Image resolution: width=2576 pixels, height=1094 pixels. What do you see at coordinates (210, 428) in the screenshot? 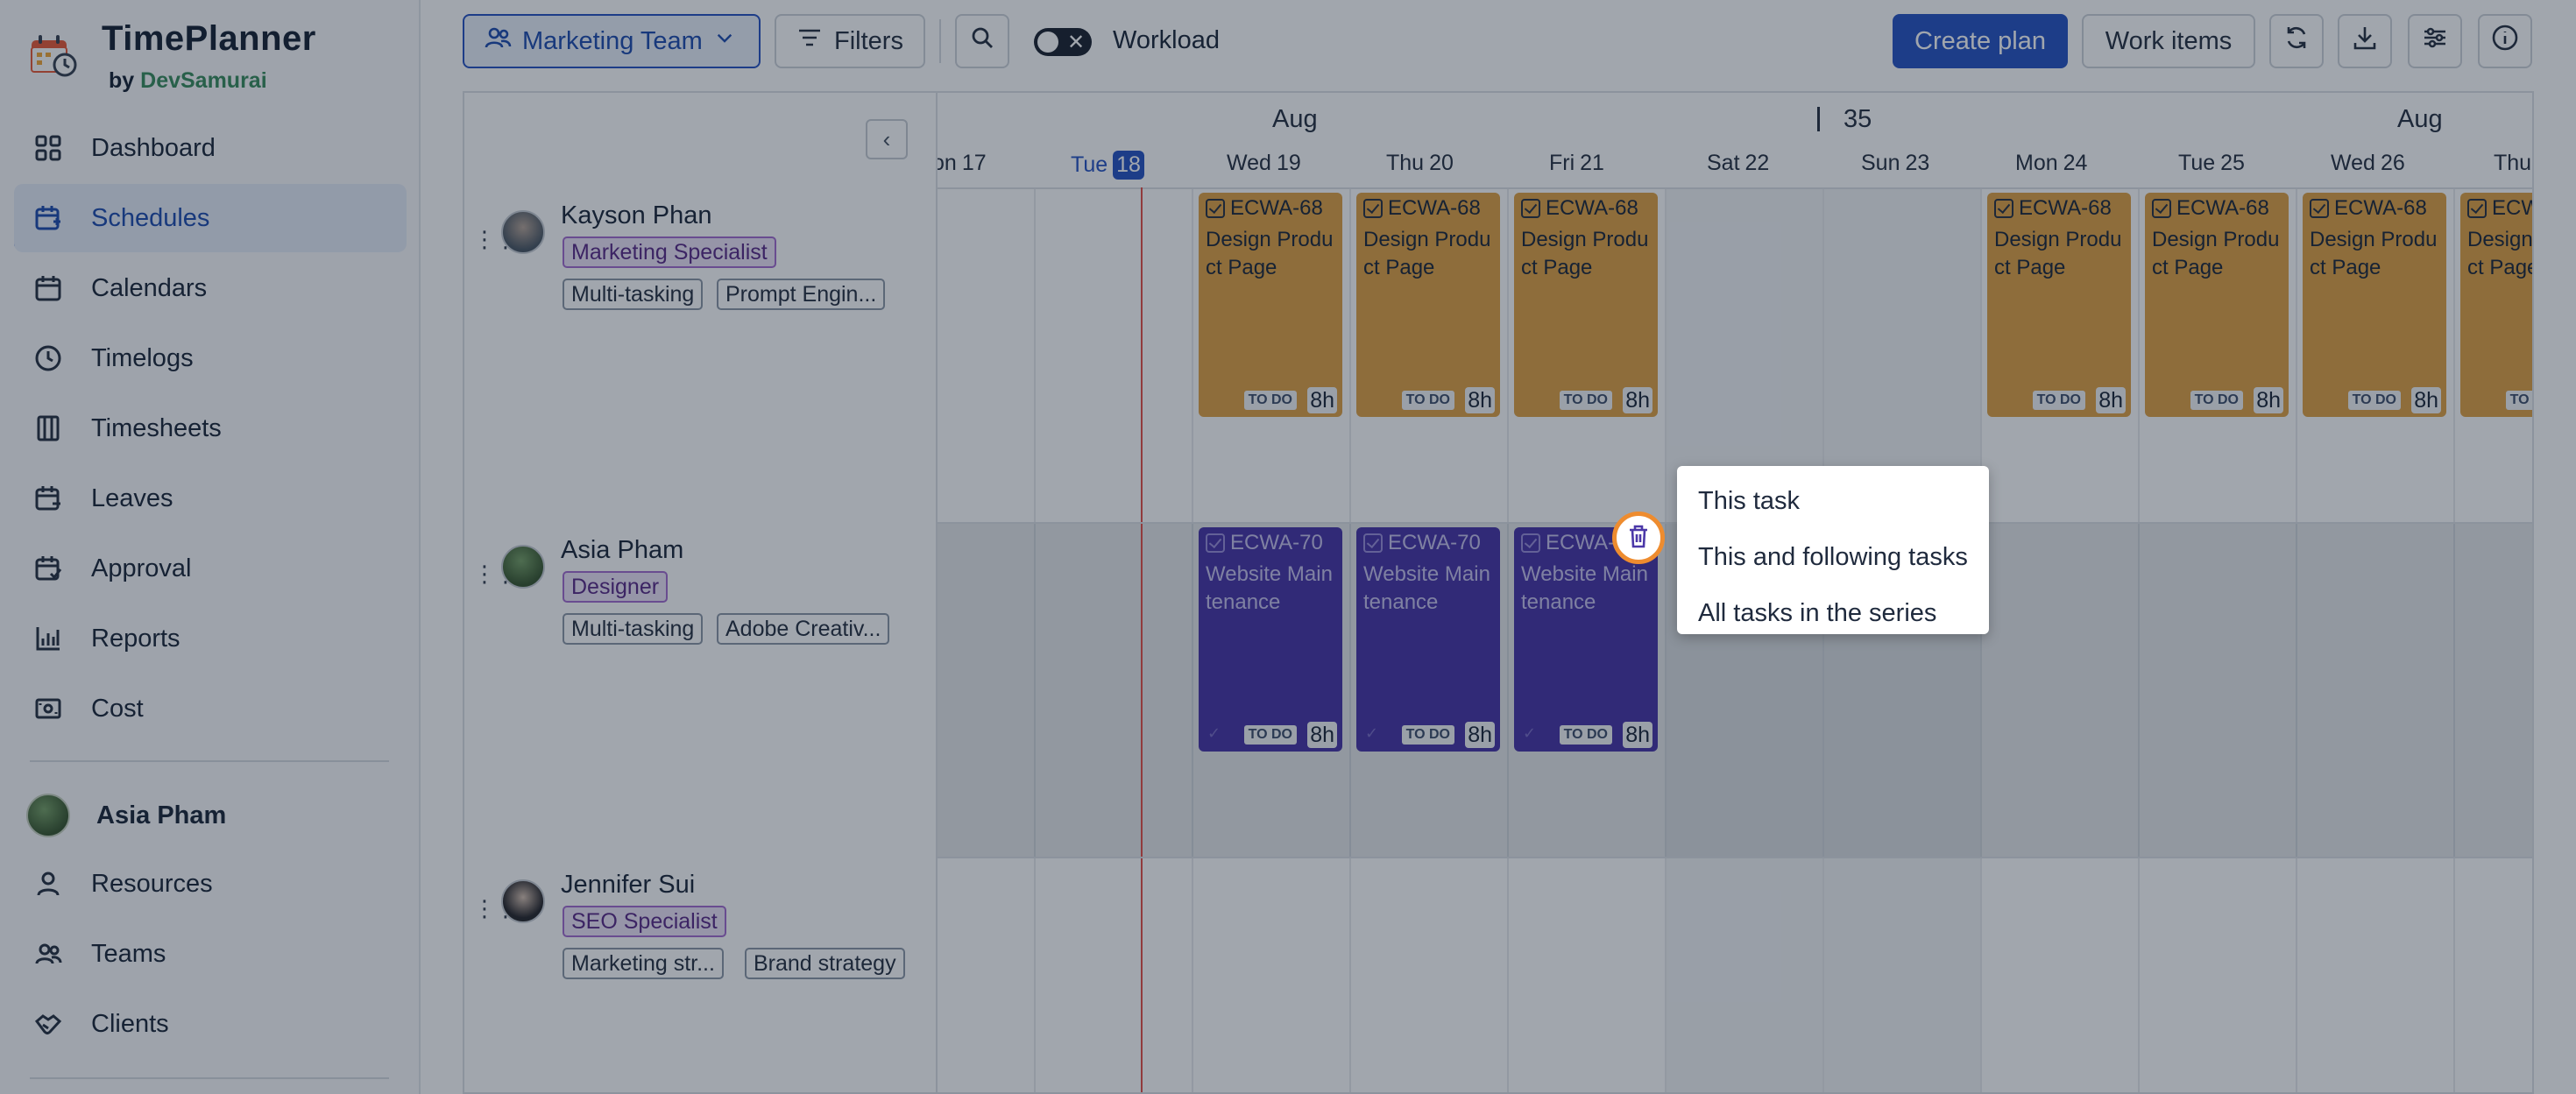
I see `sidebar-item-timesheets: Timesheets` at bounding box center [210, 428].